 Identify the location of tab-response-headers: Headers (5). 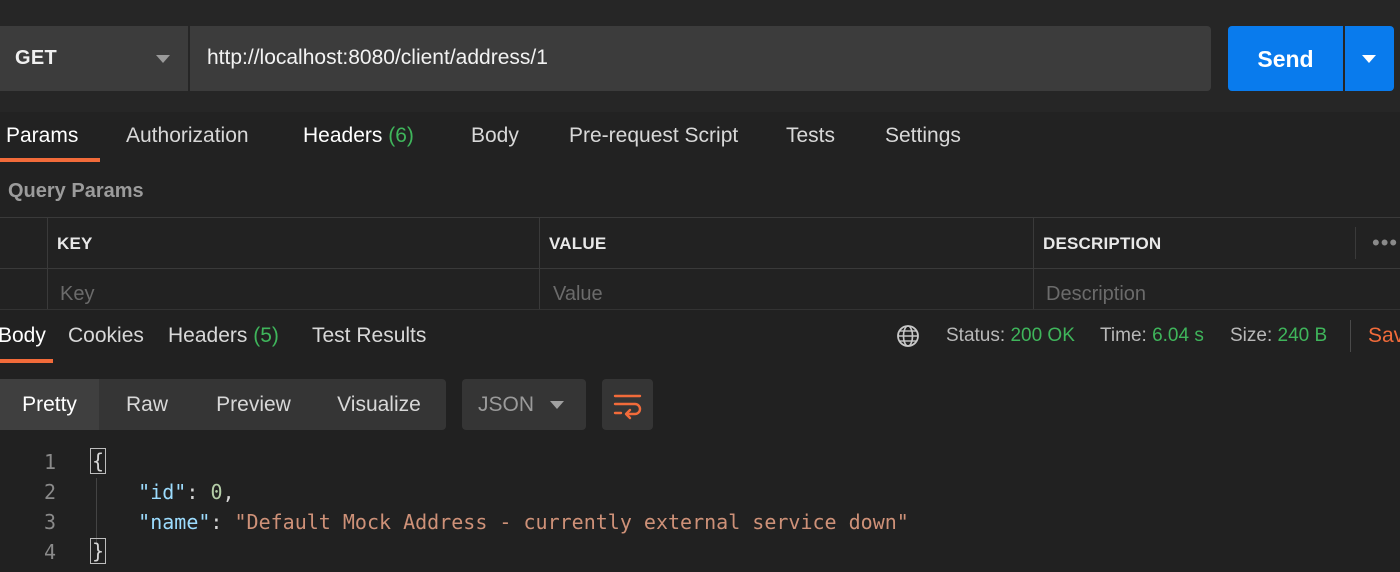
(223, 336).